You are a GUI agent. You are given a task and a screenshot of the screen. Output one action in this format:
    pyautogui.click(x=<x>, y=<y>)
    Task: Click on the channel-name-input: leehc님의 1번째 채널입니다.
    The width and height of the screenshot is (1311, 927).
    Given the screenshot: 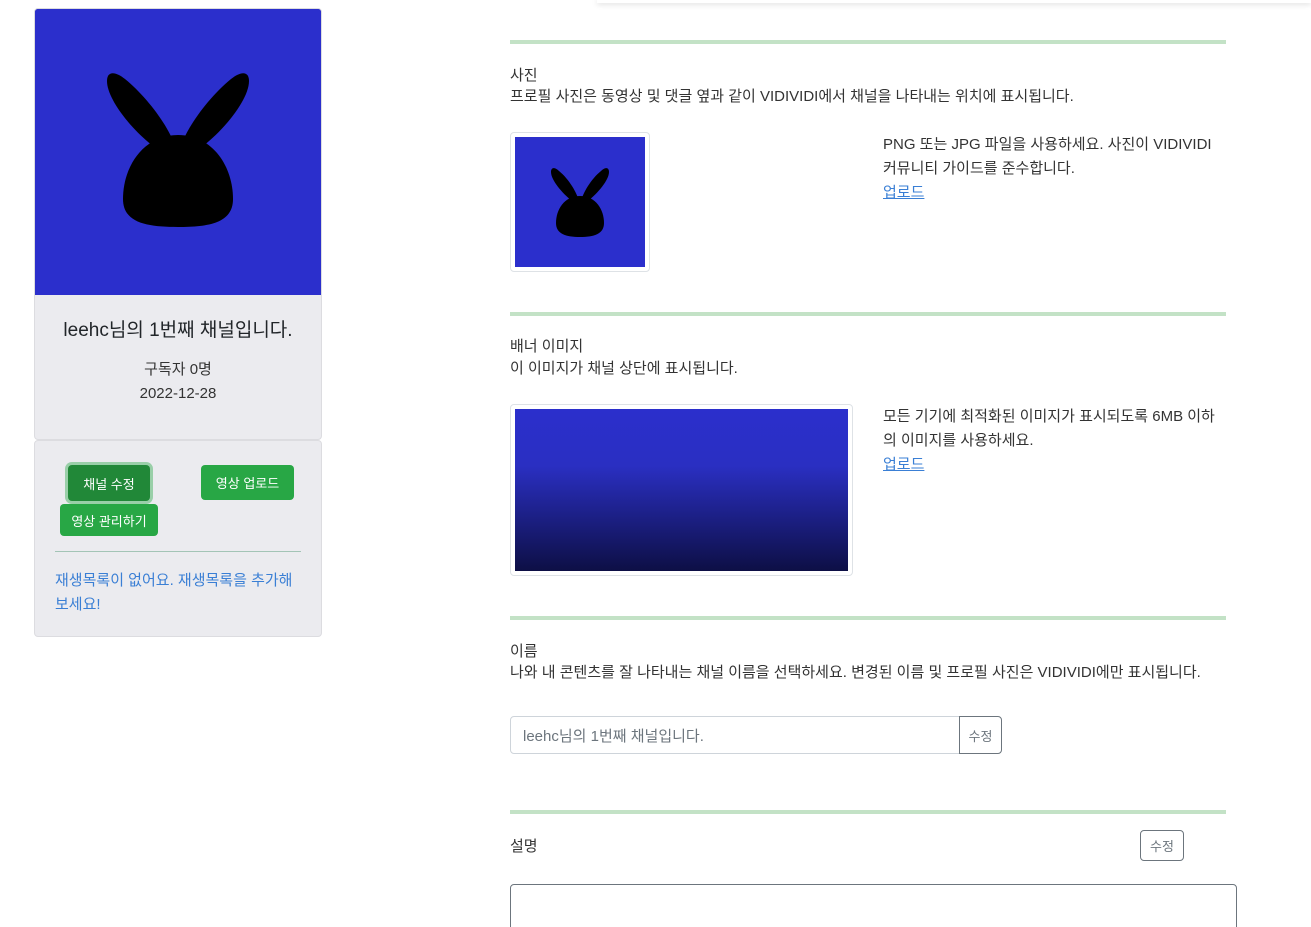 What is the action you would take?
    pyautogui.click(x=735, y=735)
    